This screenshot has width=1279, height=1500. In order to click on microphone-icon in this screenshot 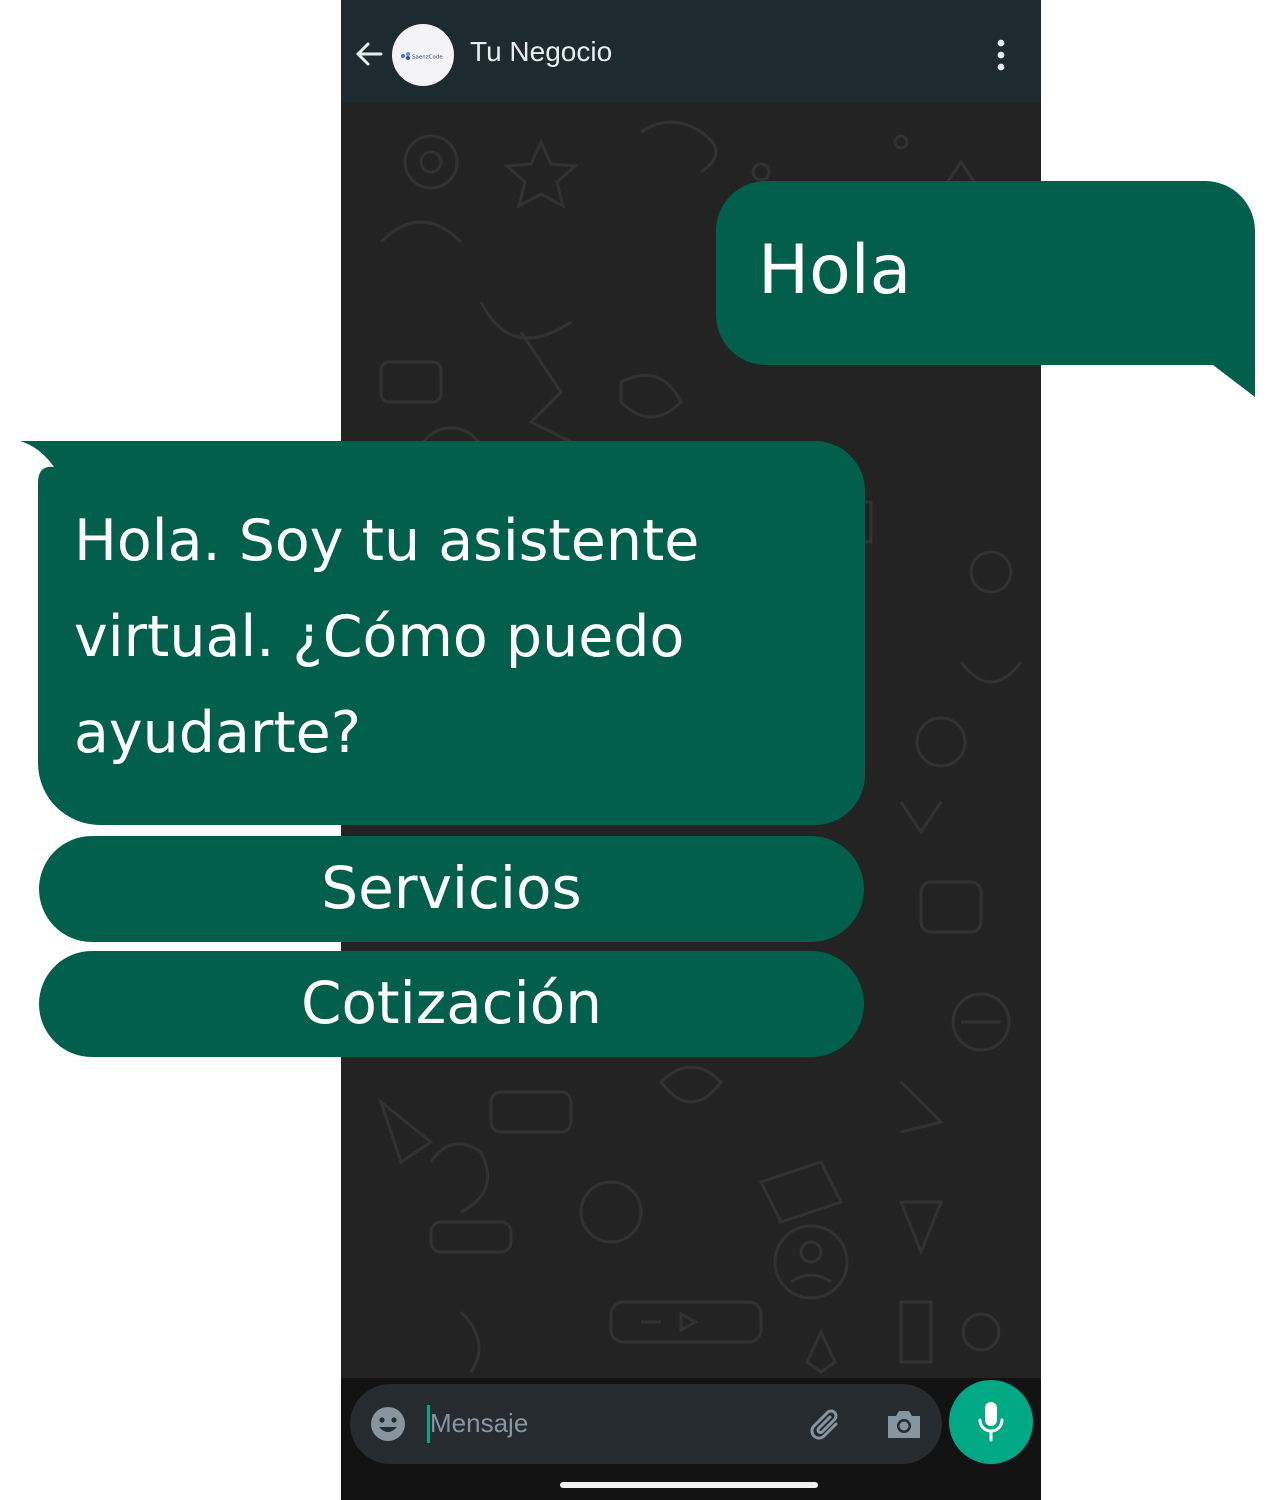, I will do `click(991, 1422)`.